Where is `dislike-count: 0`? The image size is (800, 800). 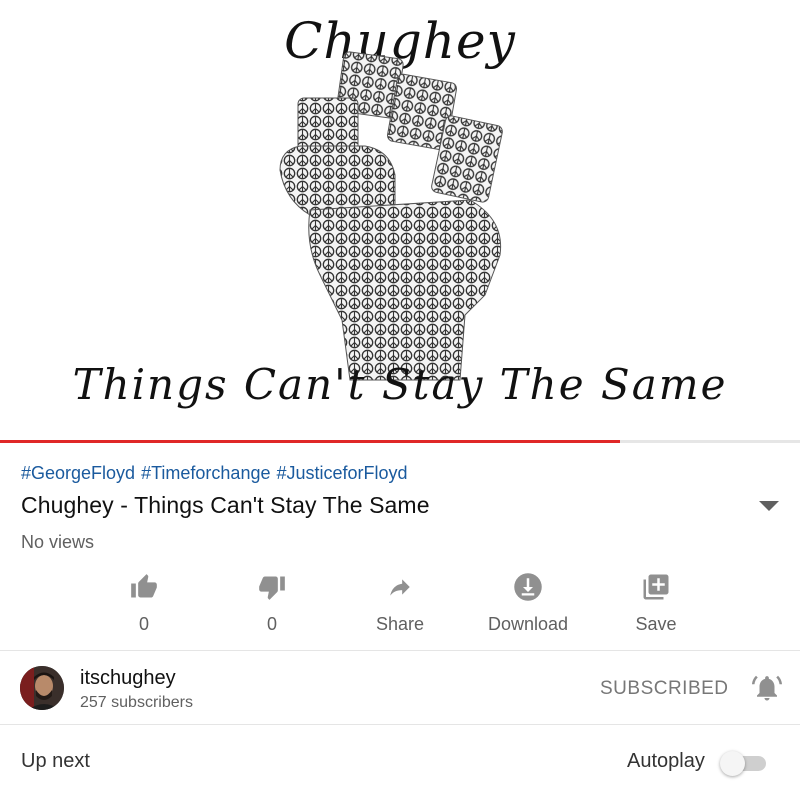 dislike-count: 0 is located at coordinates (271, 624).